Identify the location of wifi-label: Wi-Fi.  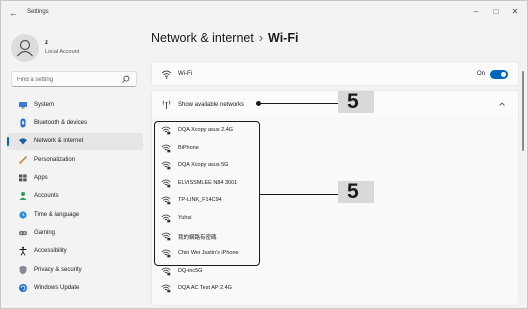
(185, 74).